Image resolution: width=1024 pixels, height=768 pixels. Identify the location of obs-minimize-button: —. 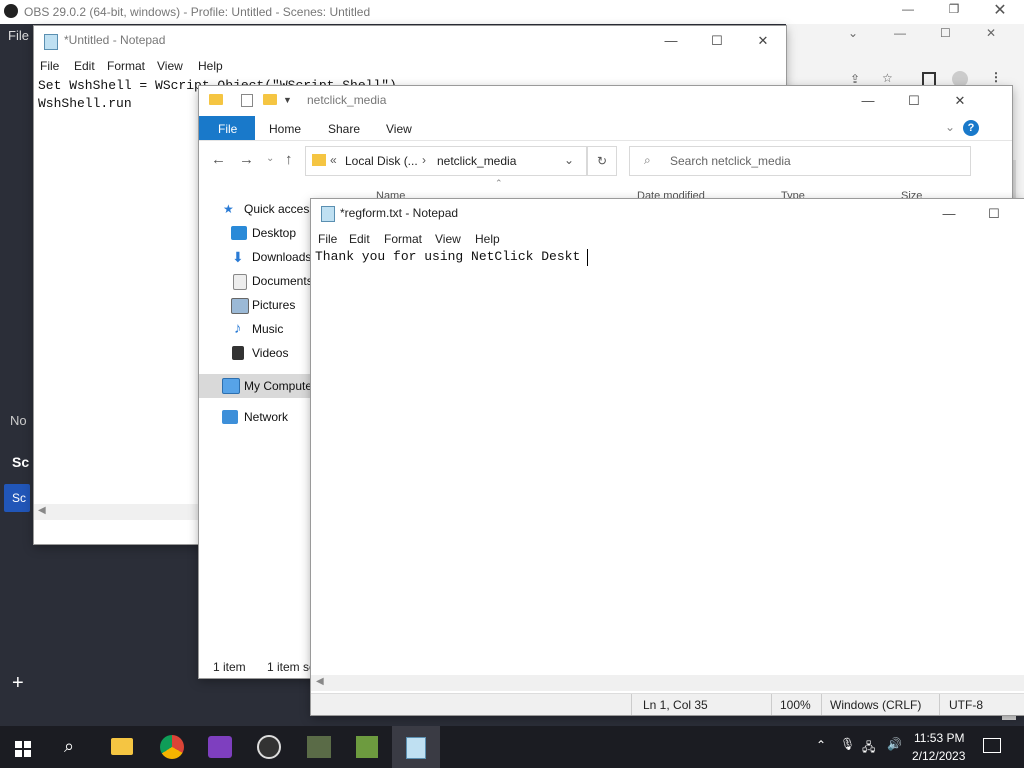
(908, 9).